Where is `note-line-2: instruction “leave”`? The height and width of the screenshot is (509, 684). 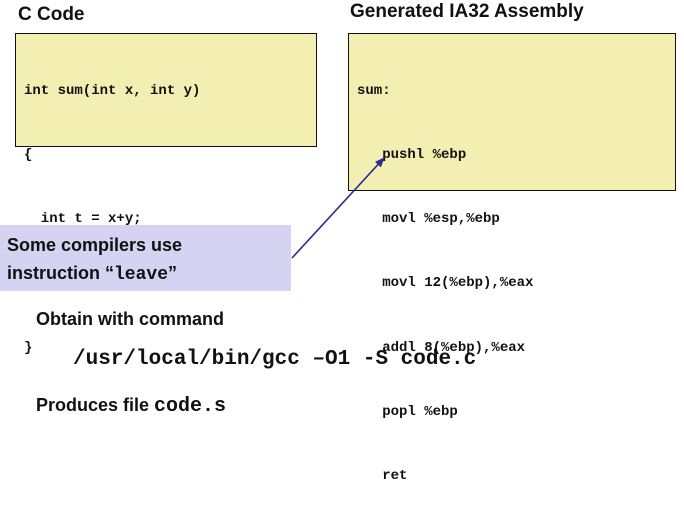
note-line-2: instruction “leave” is located at coordinates (149, 274).